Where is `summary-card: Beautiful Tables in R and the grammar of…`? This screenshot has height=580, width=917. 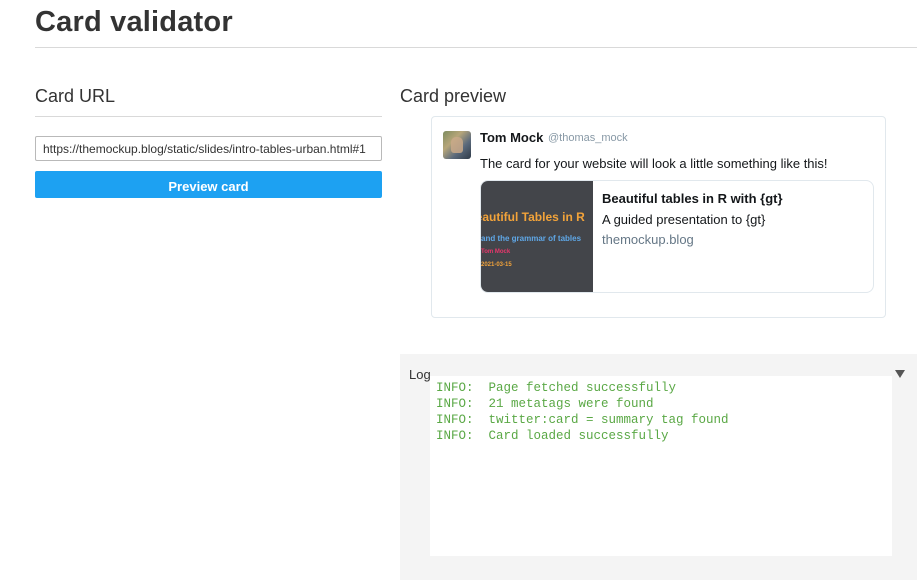 summary-card: Beautiful Tables in R and the grammar of… is located at coordinates (677, 236).